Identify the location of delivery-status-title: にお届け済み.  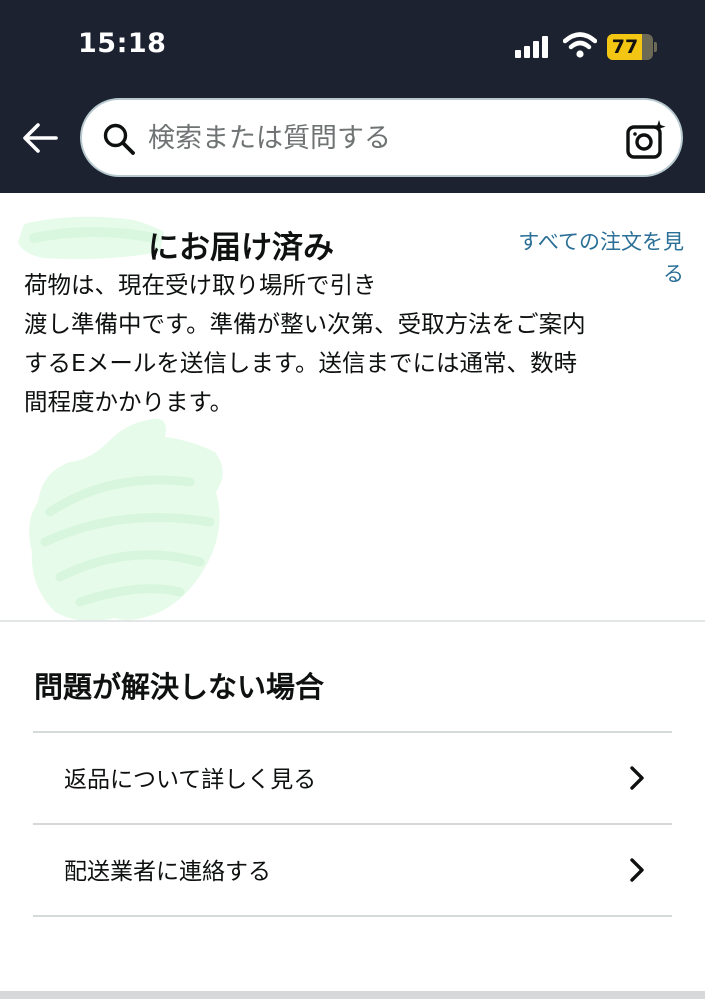
(179, 244).